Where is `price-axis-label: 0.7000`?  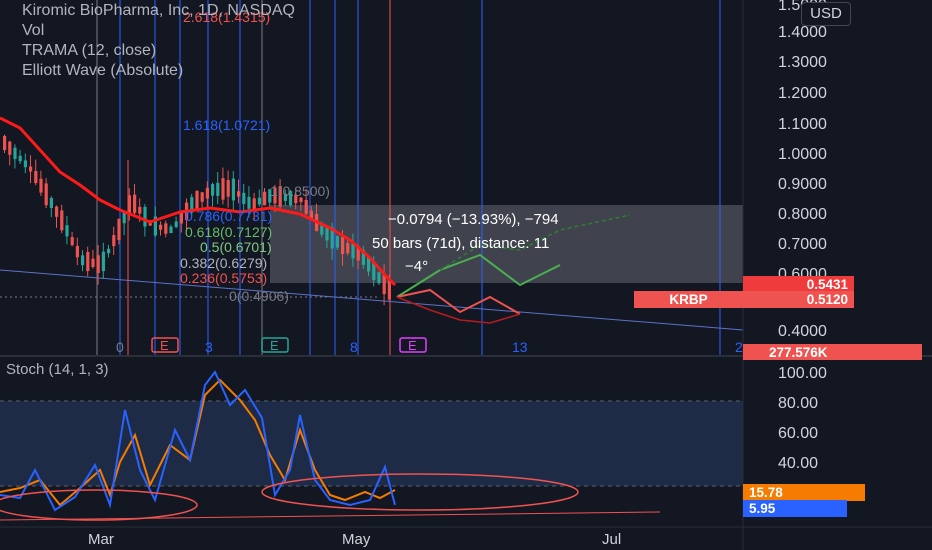 price-axis-label: 0.7000 is located at coordinates (802, 244).